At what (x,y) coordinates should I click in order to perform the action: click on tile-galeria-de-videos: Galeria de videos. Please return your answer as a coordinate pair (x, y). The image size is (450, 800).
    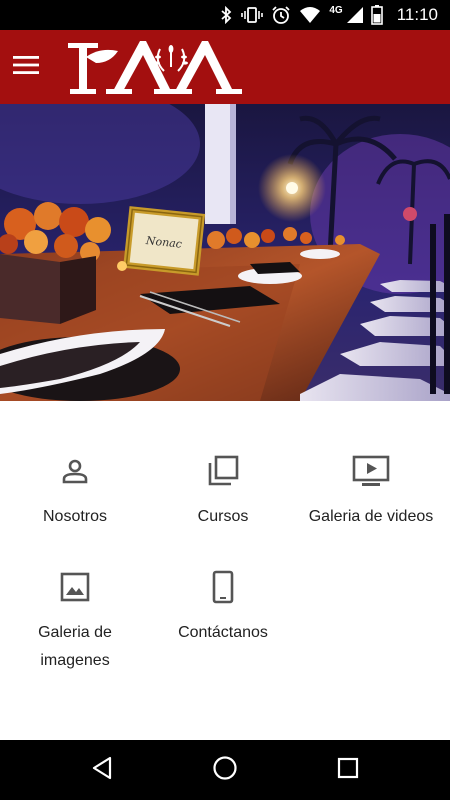
    Looking at the image, I should click on (371, 491).